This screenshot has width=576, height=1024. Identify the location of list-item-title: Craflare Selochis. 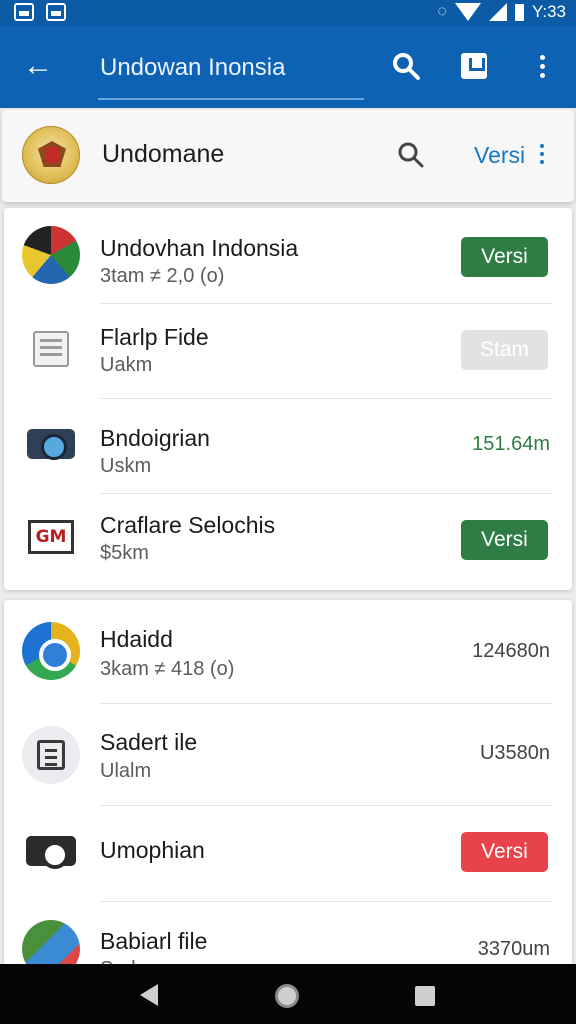
(188, 525).